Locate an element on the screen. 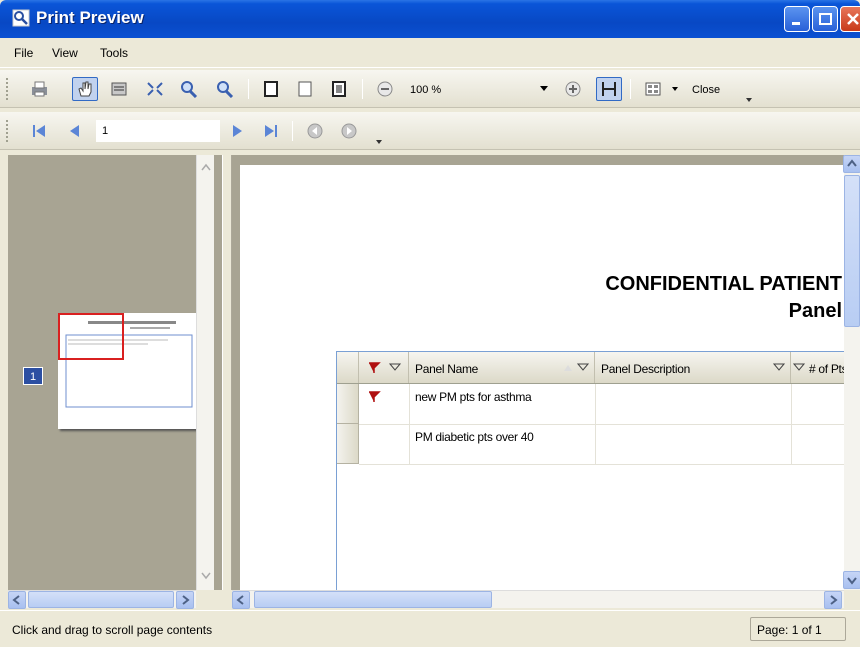 The image size is (860, 647). zoom-plus-icon is located at coordinates (573, 89).